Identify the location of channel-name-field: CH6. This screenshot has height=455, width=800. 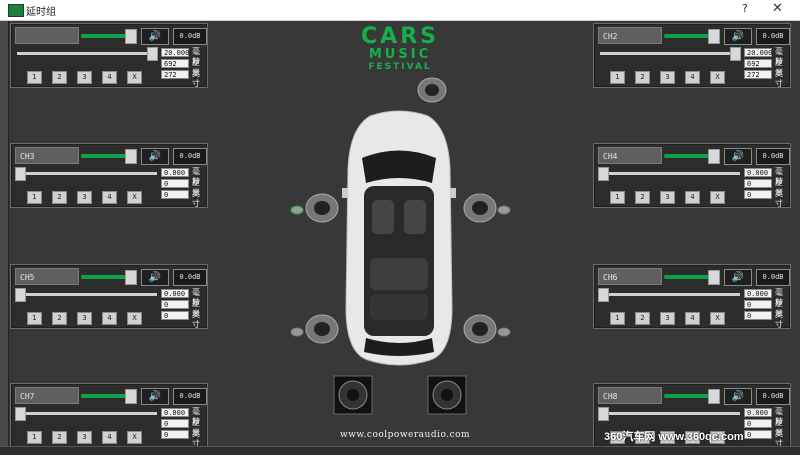
(630, 276).